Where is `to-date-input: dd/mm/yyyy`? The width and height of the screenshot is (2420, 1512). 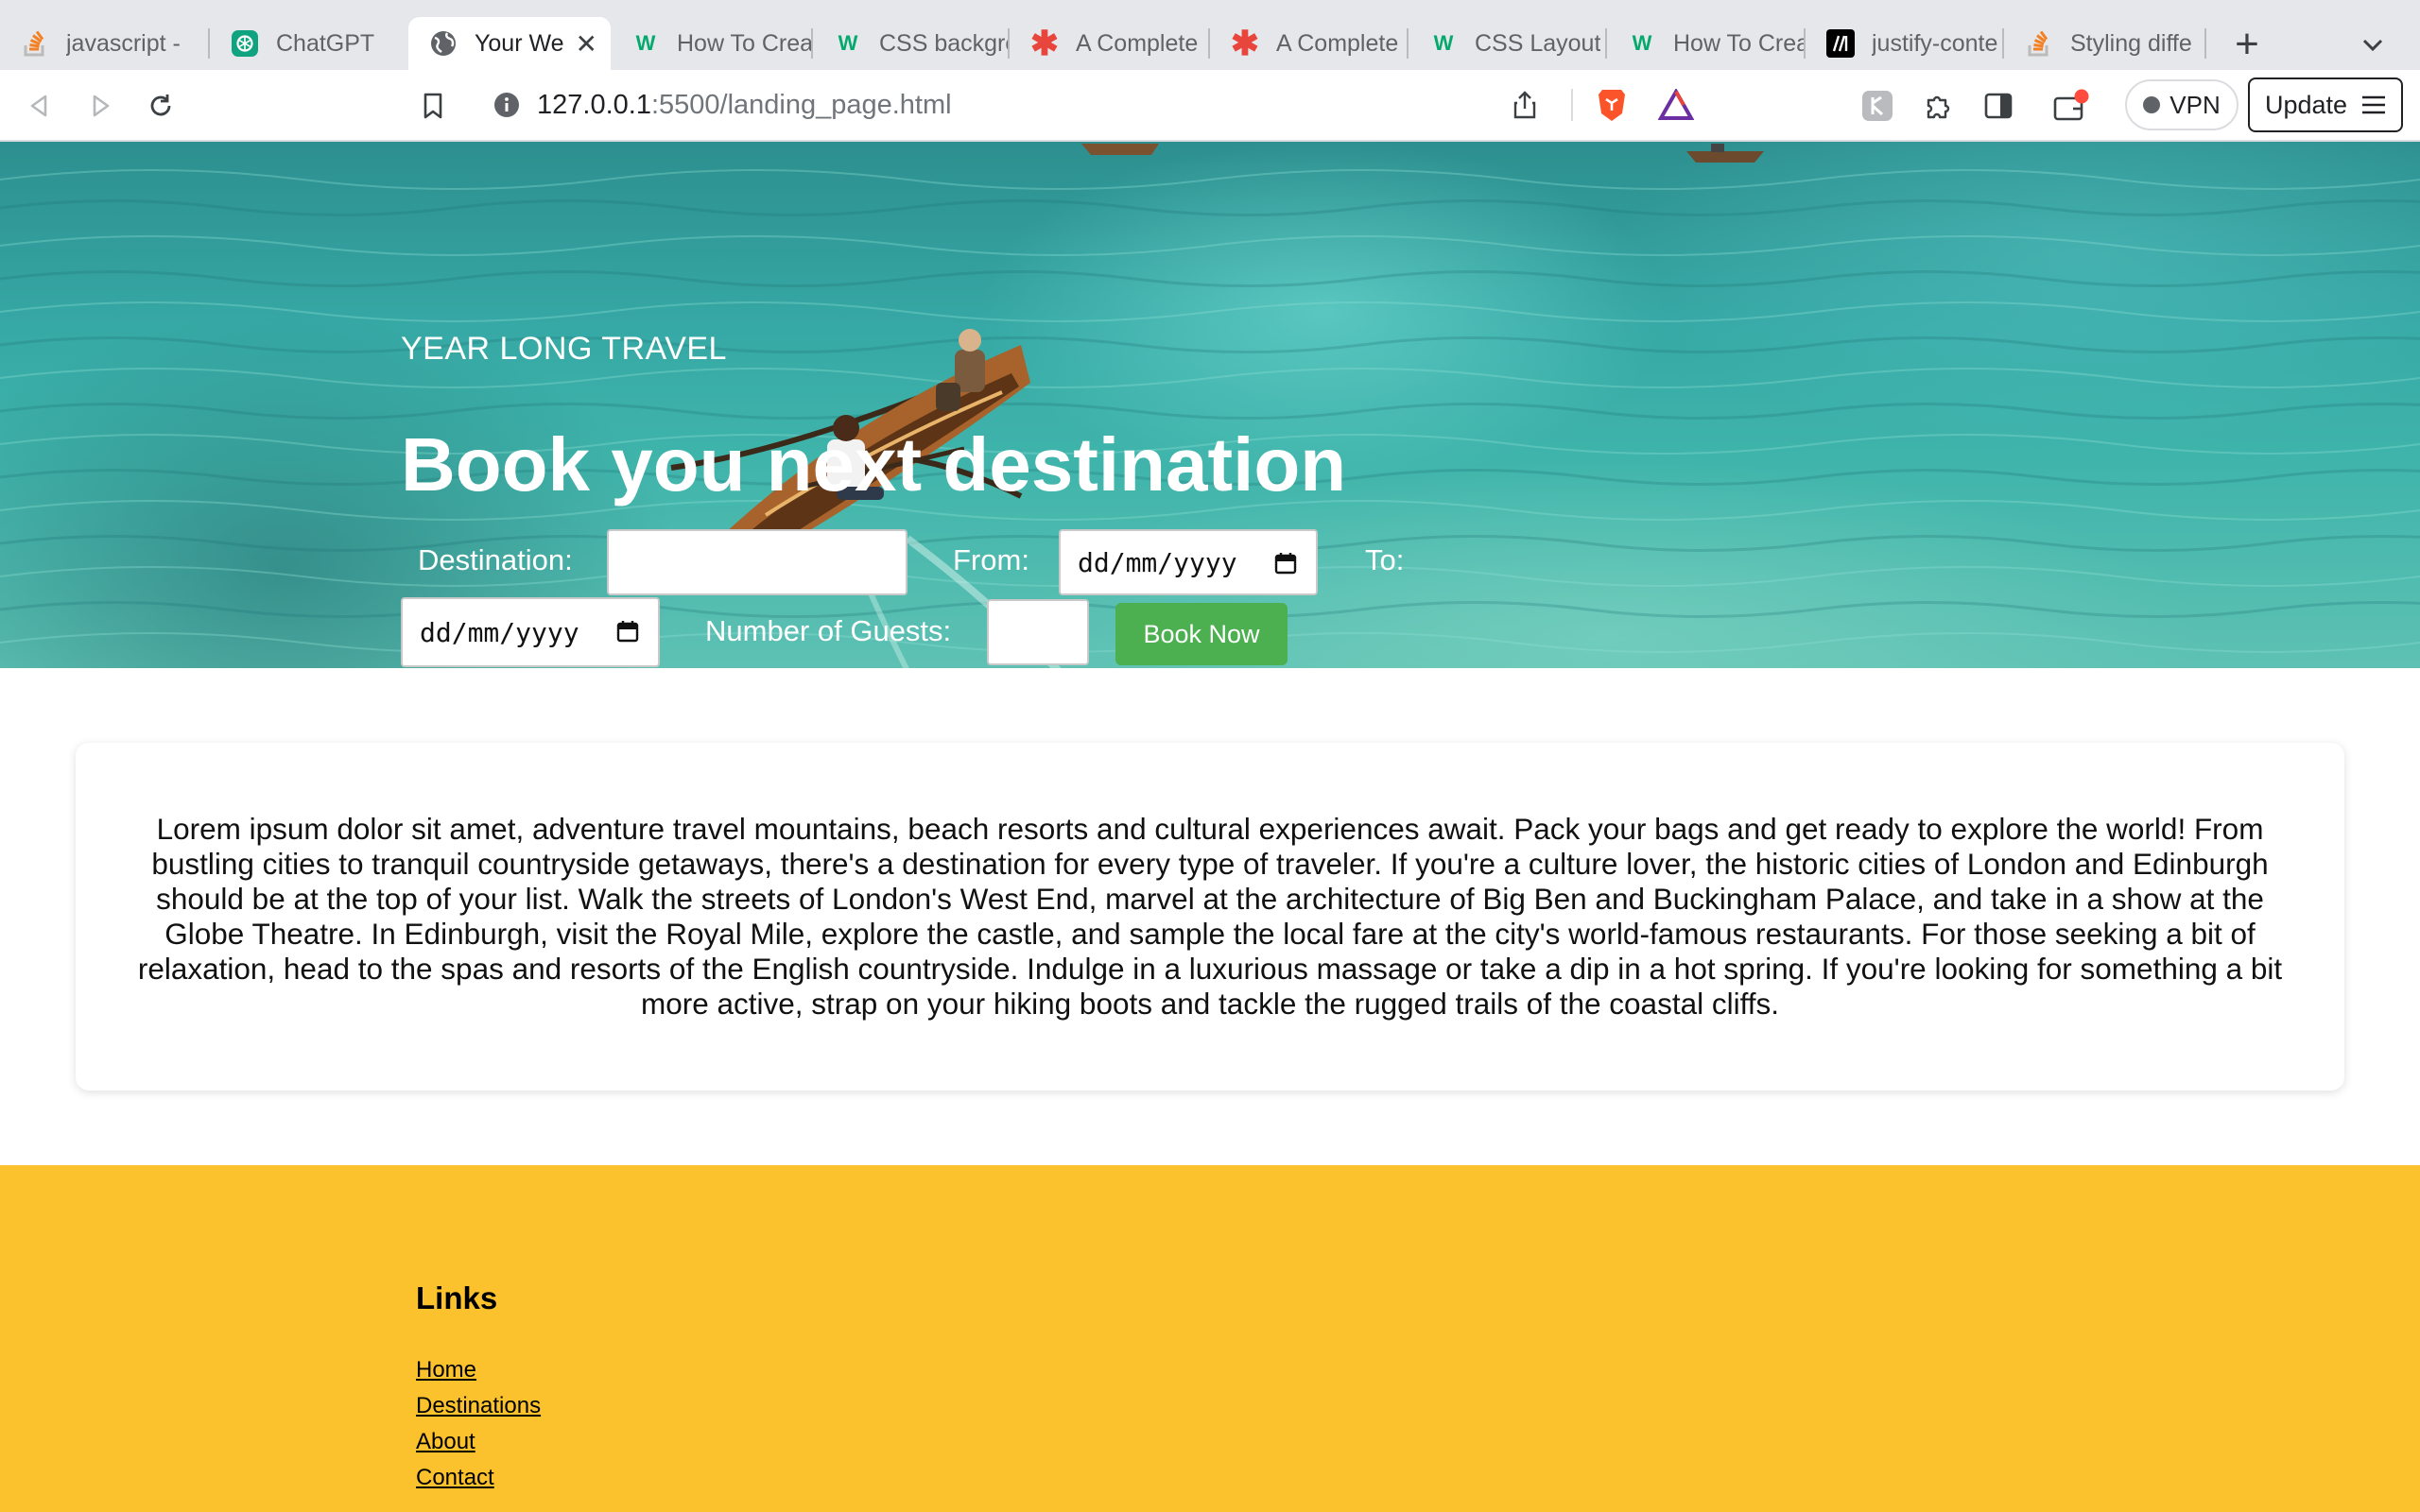 to-date-input: dd/mm/yyyy is located at coordinates (530, 632).